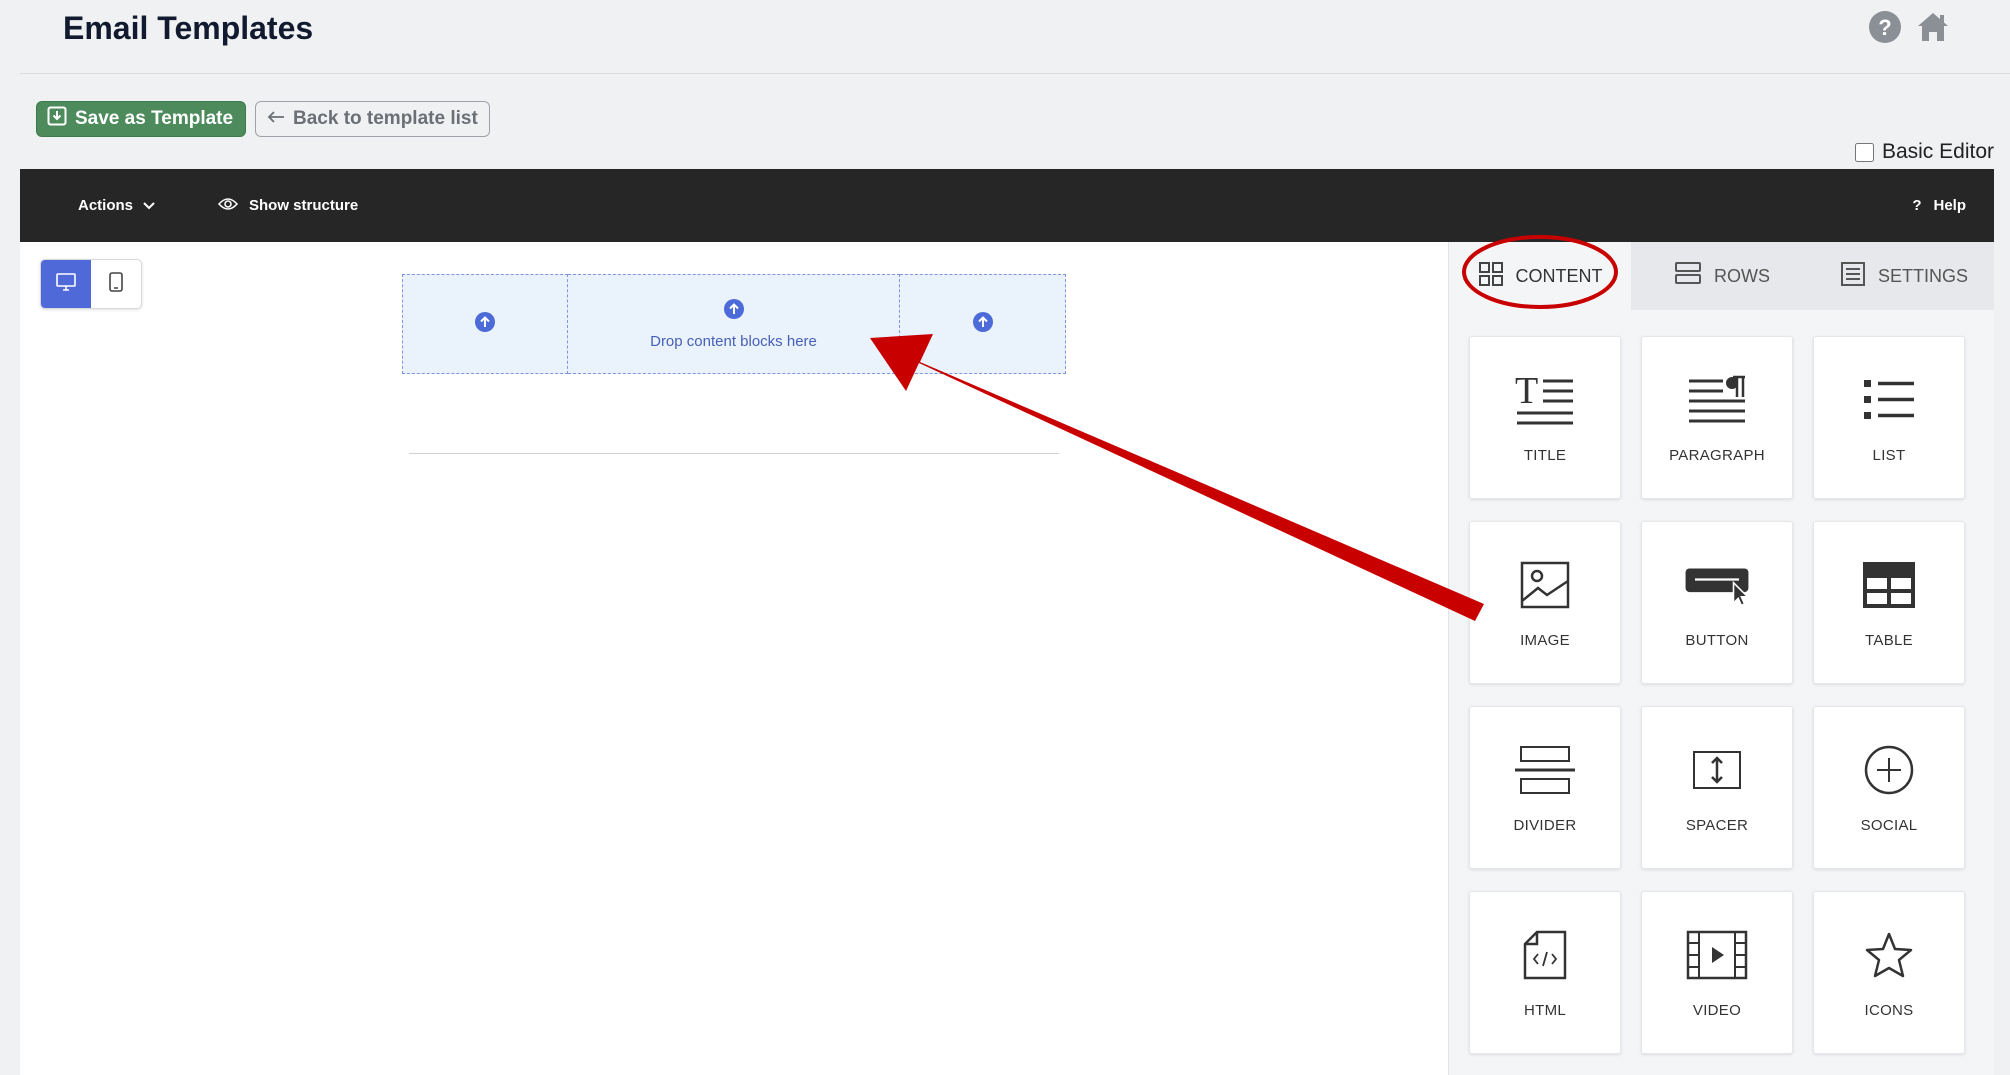 Image resolution: width=2010 pixels, height=1075 pixels. I want to click on basic-editor-toggle: Basic Editor, so click(1924, 152).